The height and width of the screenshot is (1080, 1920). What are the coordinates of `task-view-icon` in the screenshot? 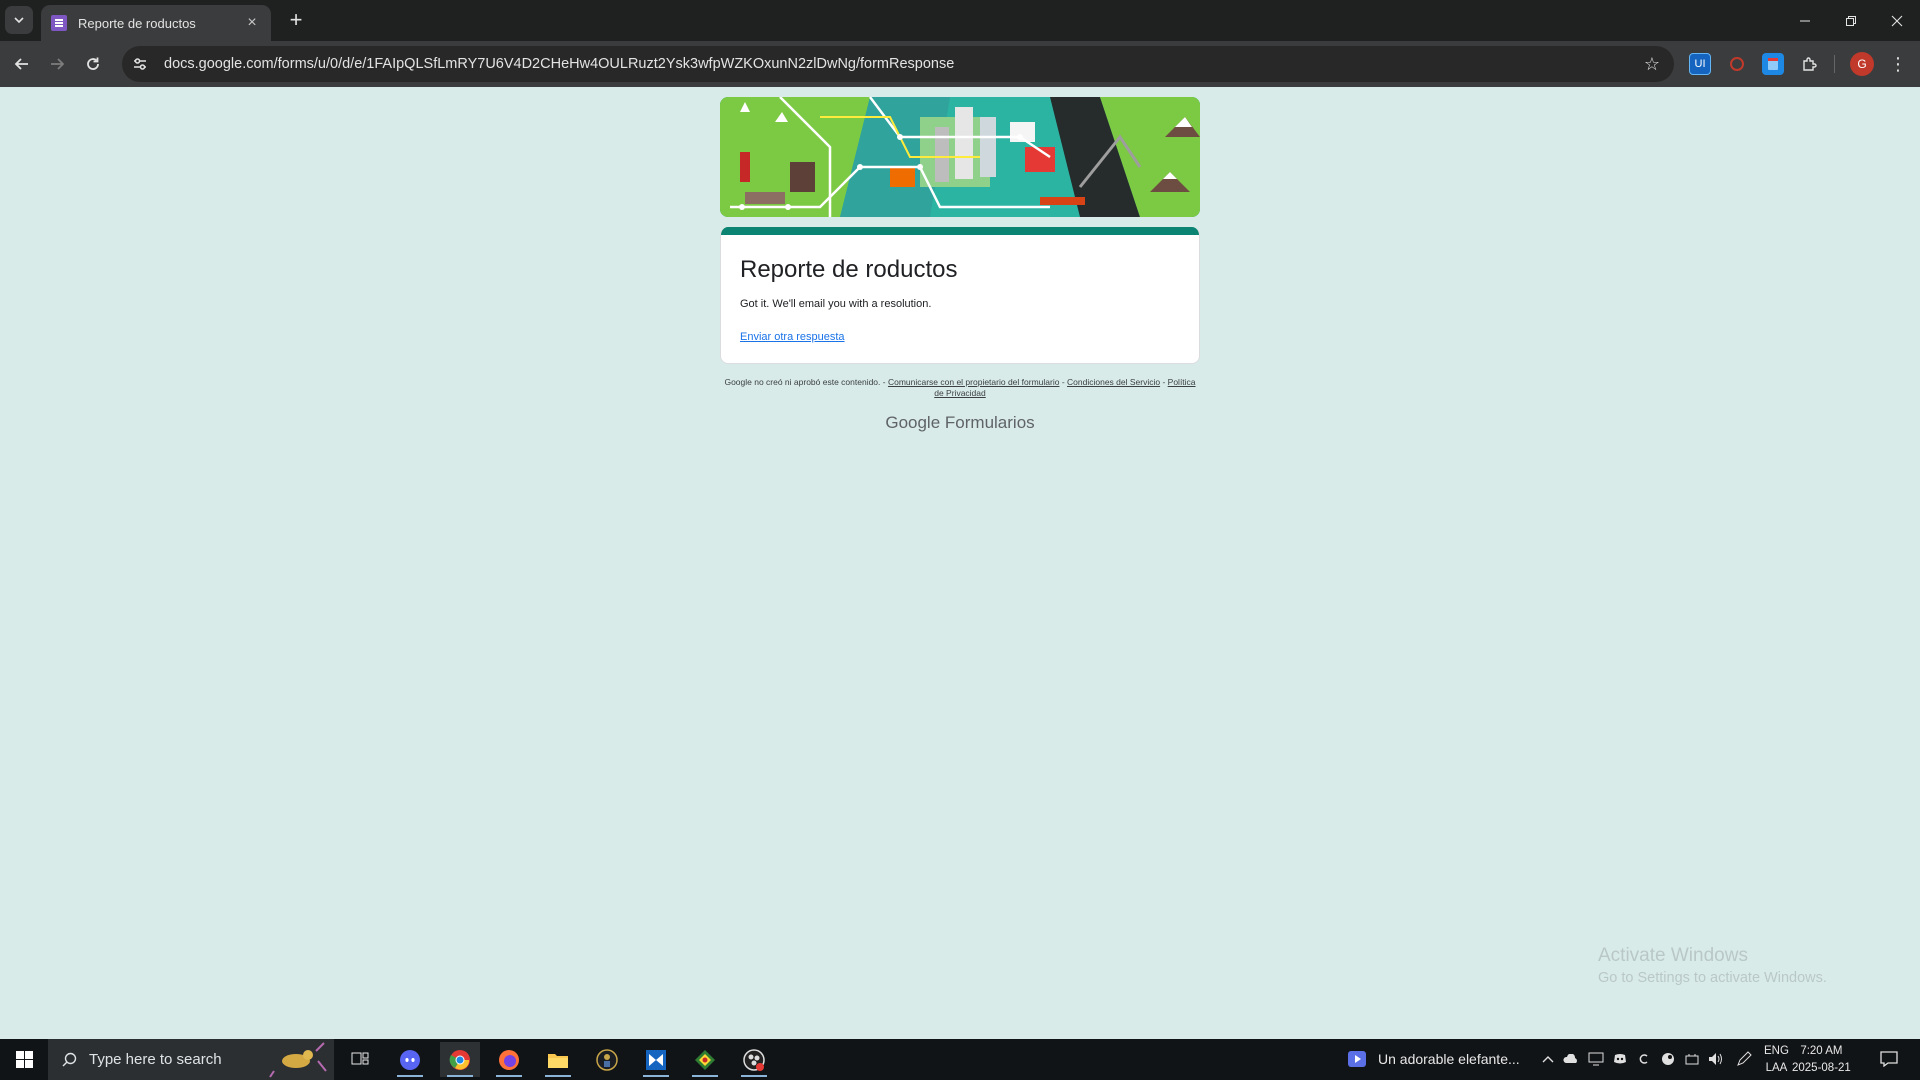 It's located at (360, 1058).